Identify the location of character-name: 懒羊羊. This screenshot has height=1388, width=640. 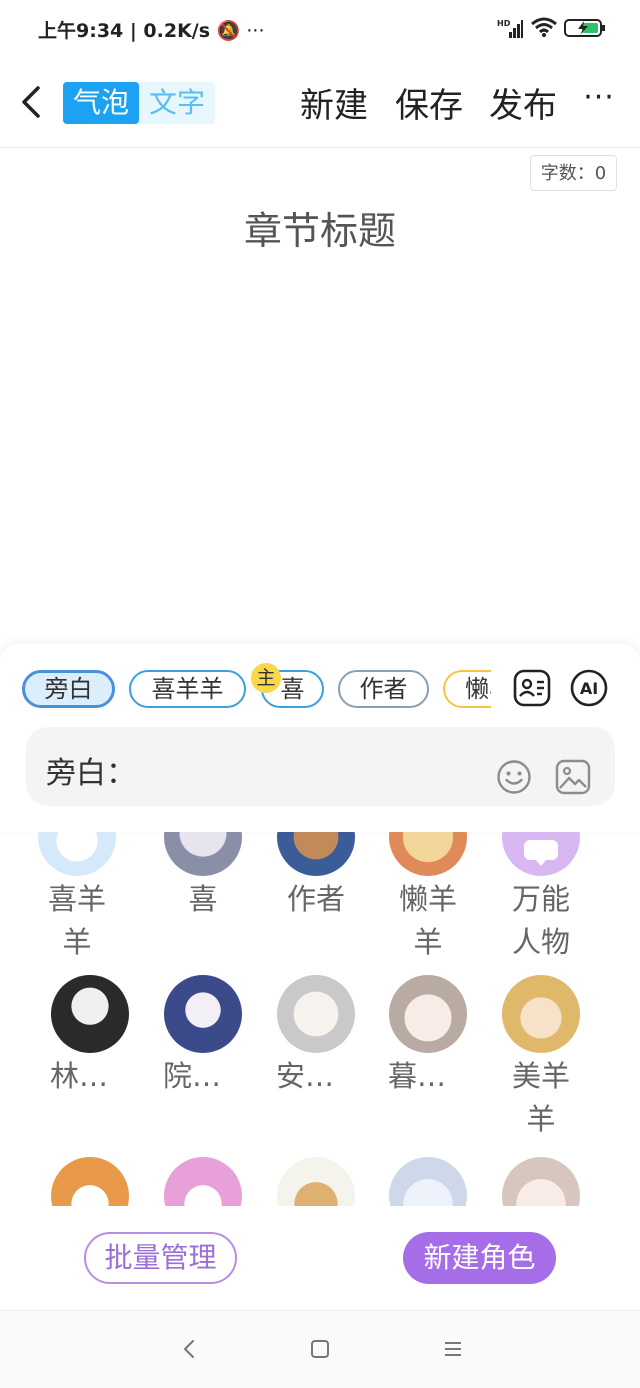
(427, 920).